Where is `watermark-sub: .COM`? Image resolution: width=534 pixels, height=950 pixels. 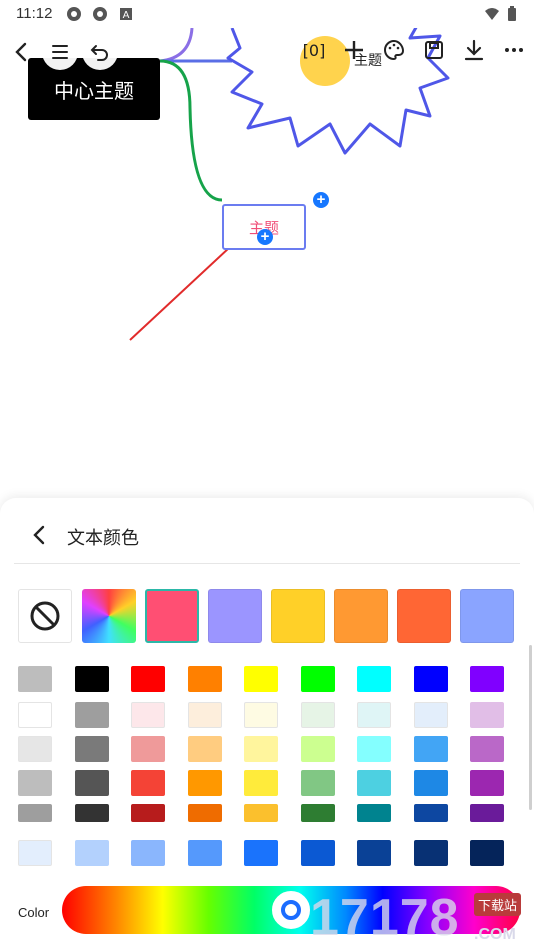
watermark-sub: .COM is located at coordinates (495, 934).